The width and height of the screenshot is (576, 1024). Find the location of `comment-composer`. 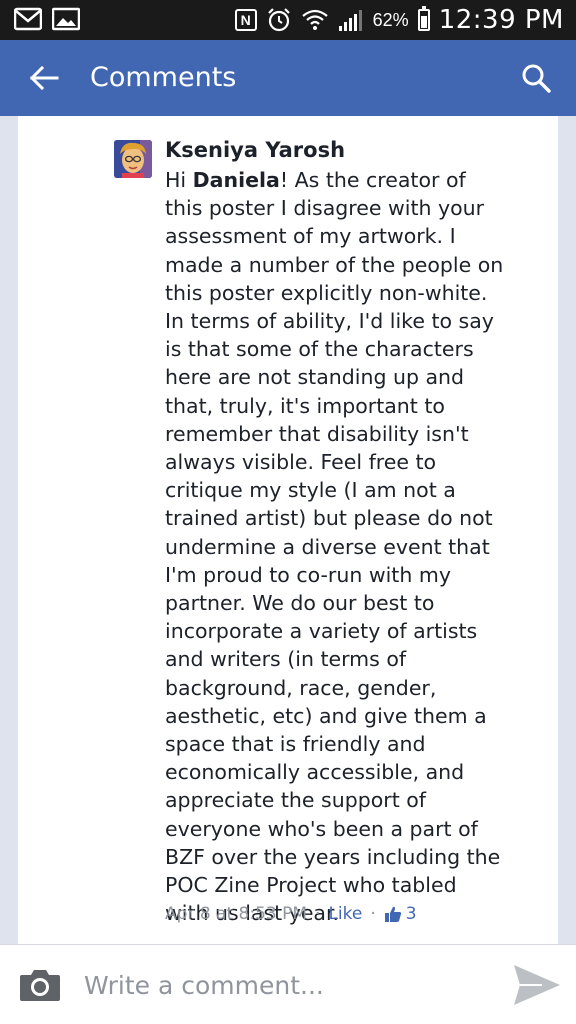

comment-composer is located at coordinates (288, 984).